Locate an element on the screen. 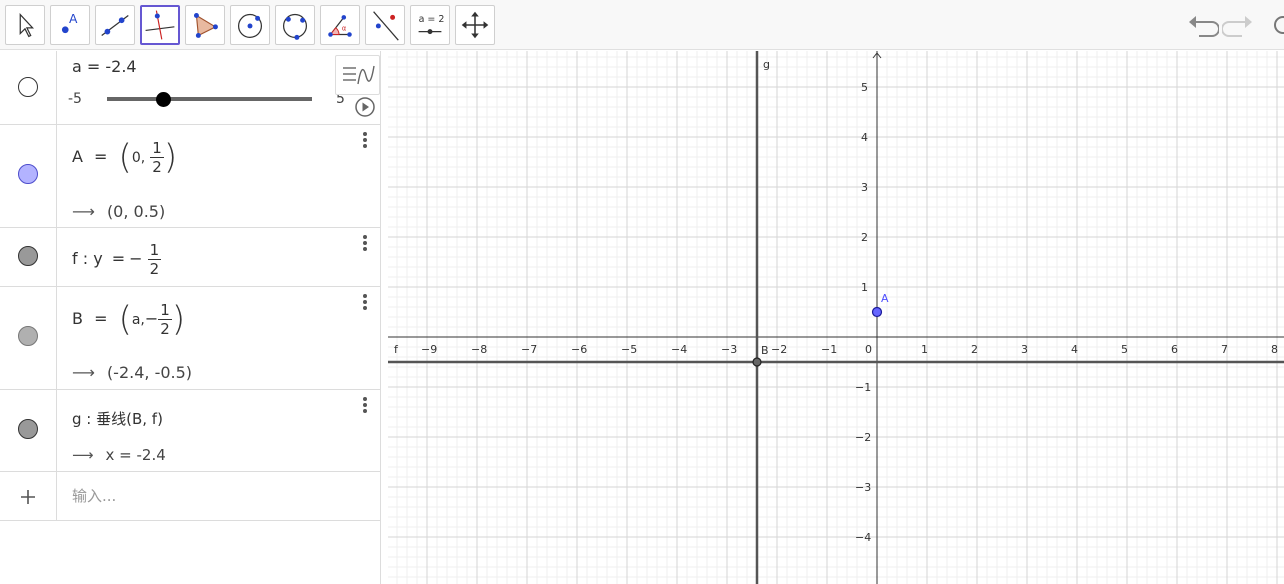 The width and height of the screenshot is (1284, 584). label-B: B is located at coordinates (765, 350).